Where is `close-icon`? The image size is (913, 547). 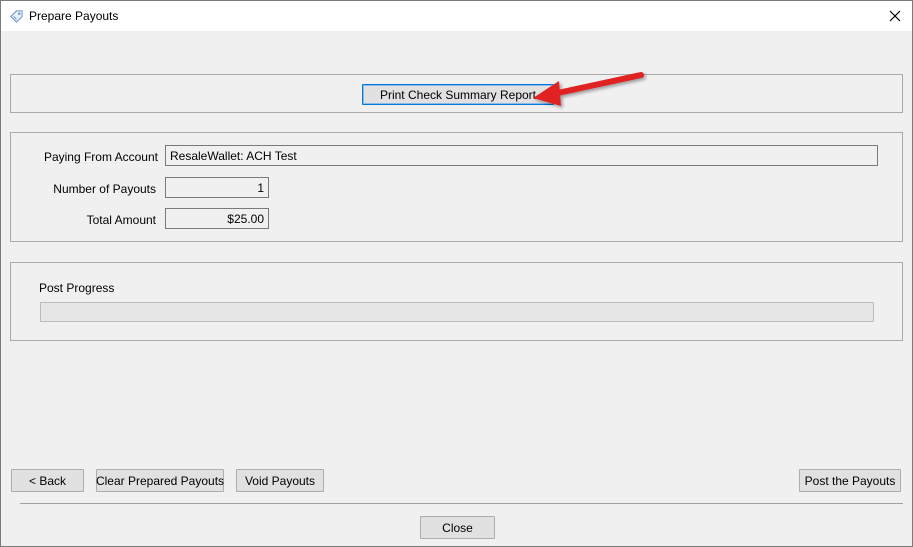
close-icon is located at coordinates (895, 16).